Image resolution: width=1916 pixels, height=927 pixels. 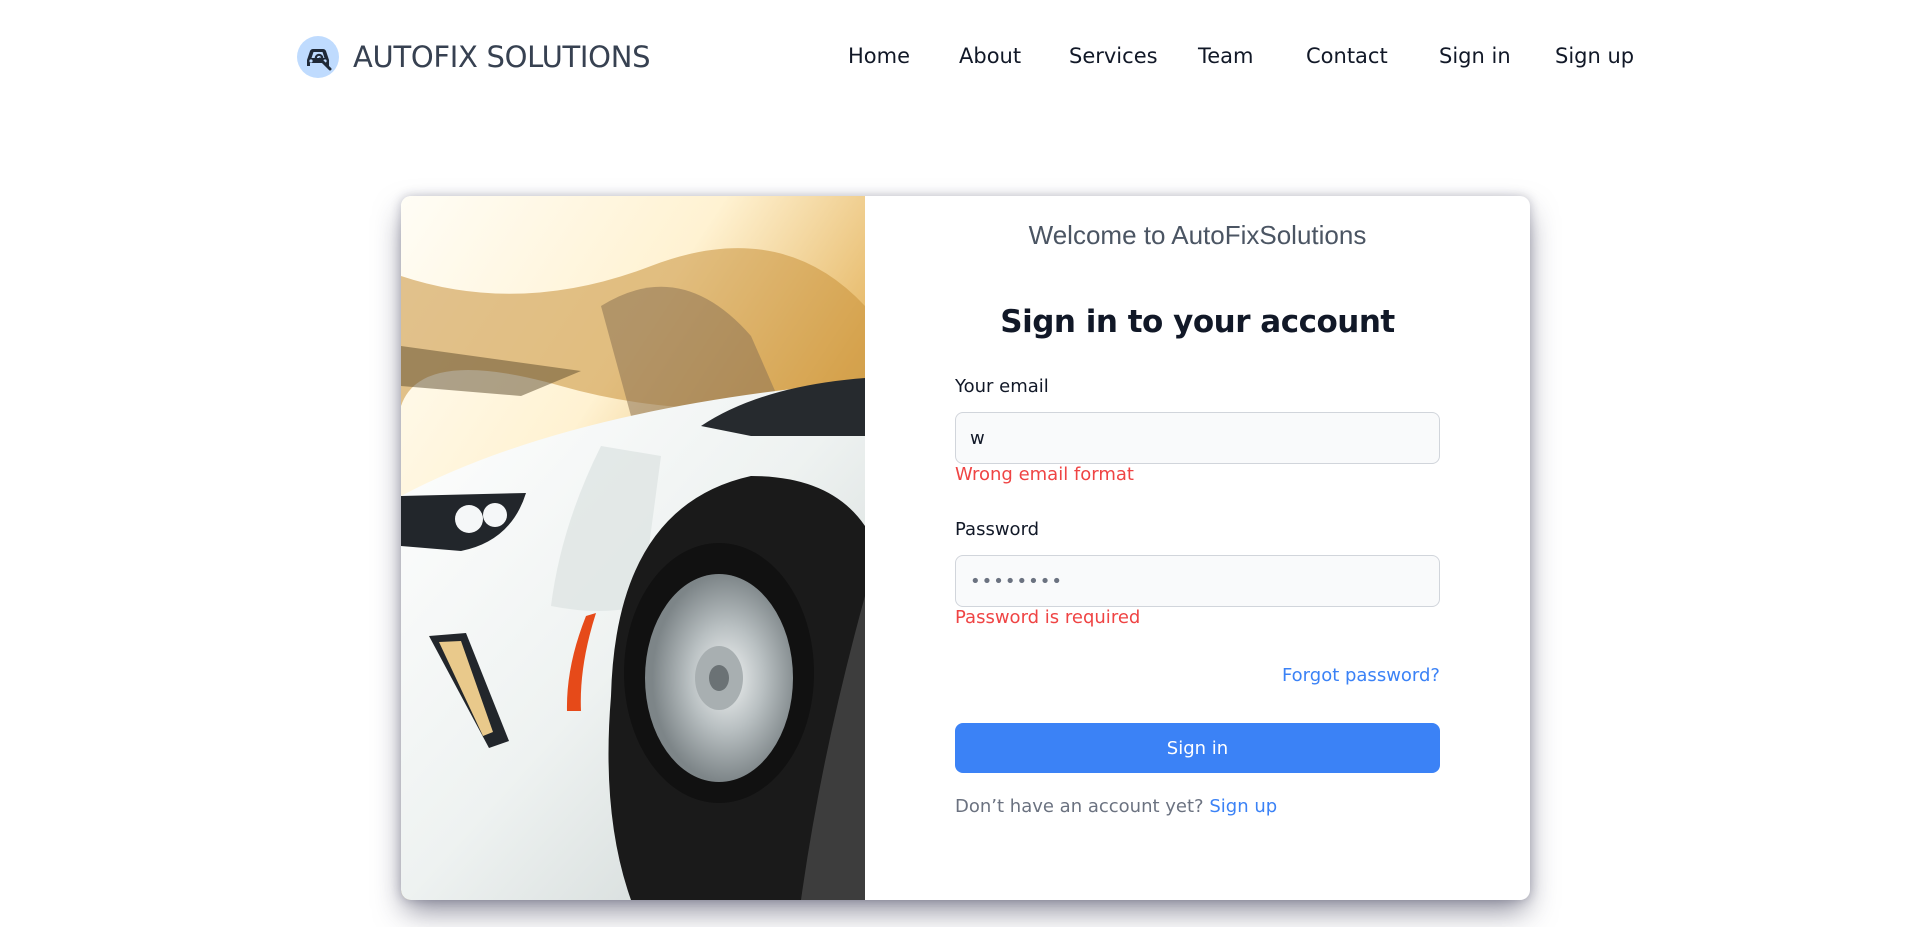 What do you see at coordinates (1361, 675) in the screenshot?
I see `forgot-password-link: Forgot password?` at bounding box center [1361, 675].